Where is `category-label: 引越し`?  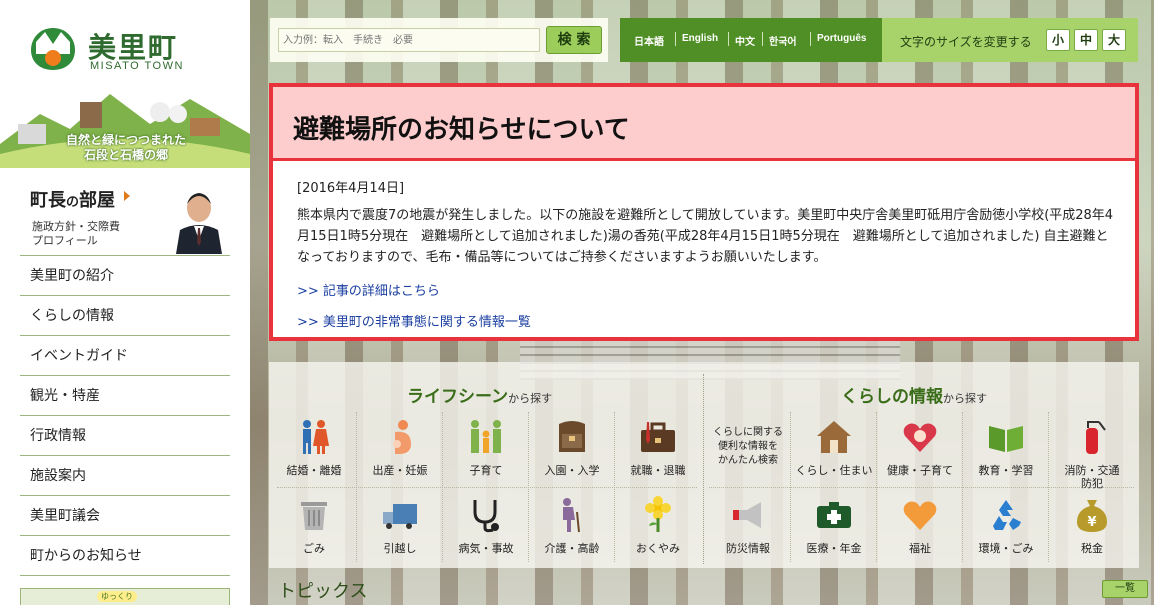 category-label: 引越し is located at coordinates (400, 548).